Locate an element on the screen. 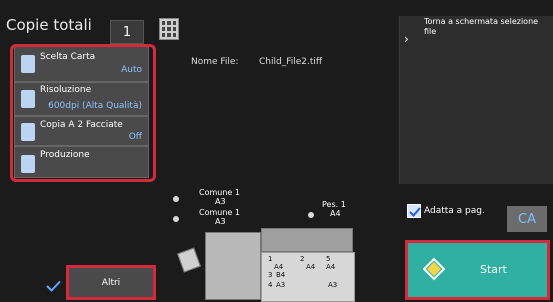  copier-body is located at coordinates (233, 266).